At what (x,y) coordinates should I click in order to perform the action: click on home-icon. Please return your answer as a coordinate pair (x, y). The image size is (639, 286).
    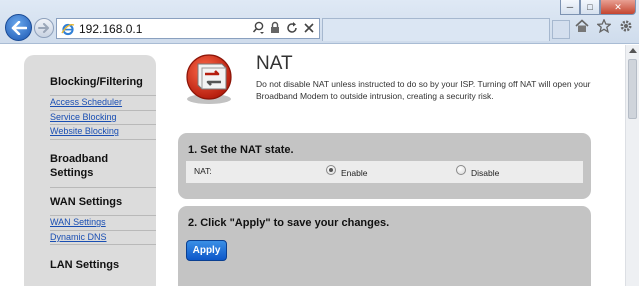
    Looking at the image, I should click on (582, 26).